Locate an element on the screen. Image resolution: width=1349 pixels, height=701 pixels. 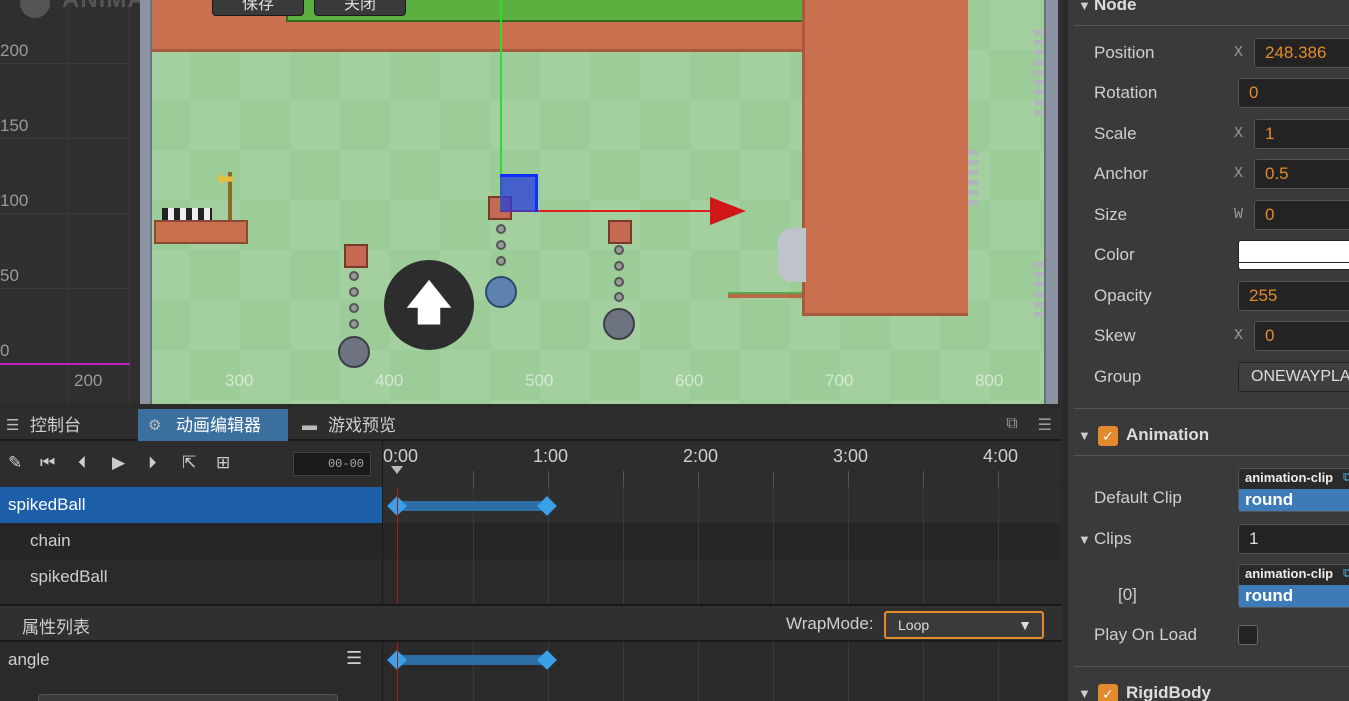
ruler-tick: 800 is located at coordinates (989, 380).